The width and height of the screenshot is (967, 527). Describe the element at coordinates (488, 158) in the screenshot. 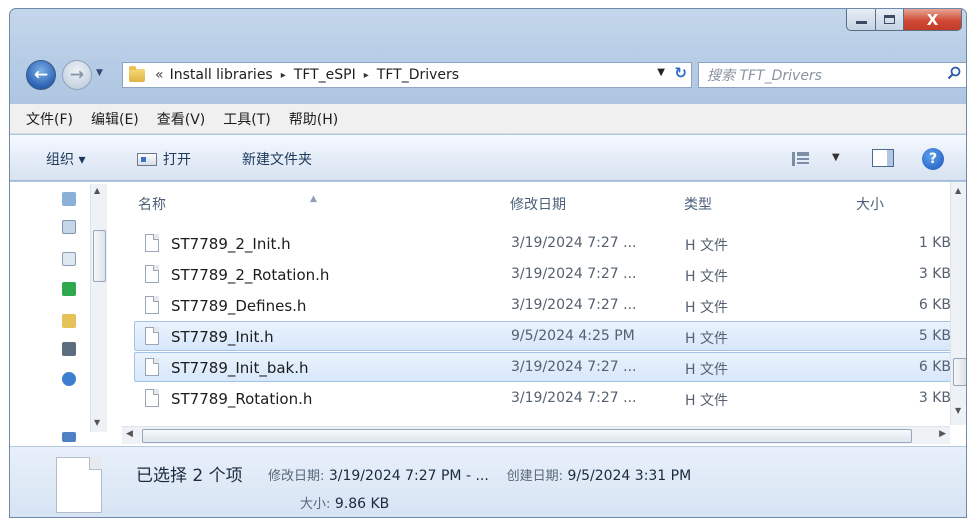

I see `command-bar: 组织 ▾ 打开 新建文件夹 ▼ ?` at that location.